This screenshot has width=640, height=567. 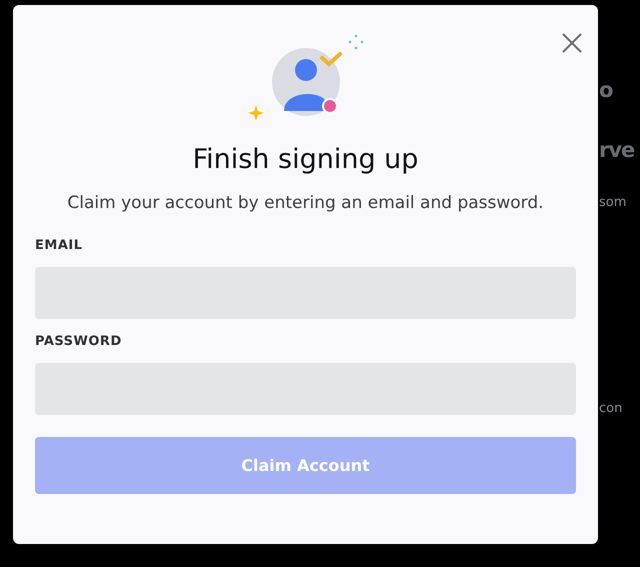 What do you see at coordinates (305, 160) in the screenshot?
I see `dialog-title: Finish signing up` at bounding box center [305, 160].